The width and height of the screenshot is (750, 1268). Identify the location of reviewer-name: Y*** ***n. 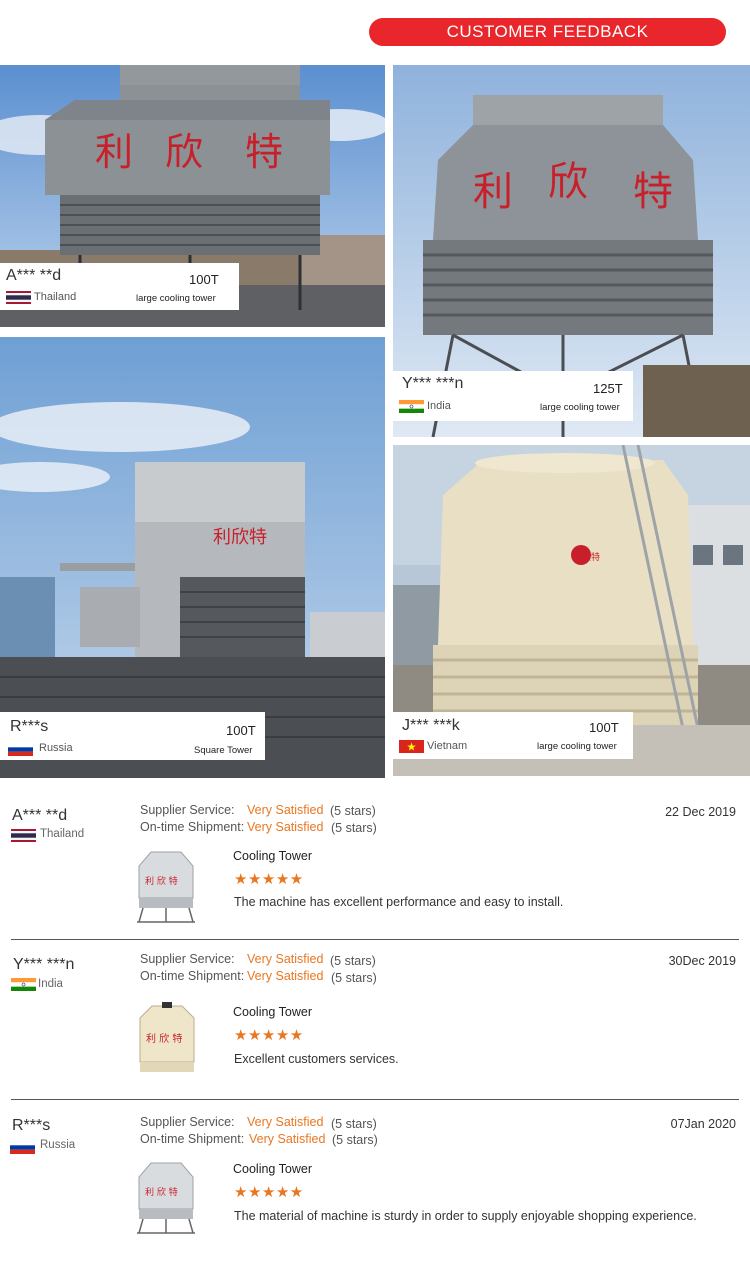
(44, 964).